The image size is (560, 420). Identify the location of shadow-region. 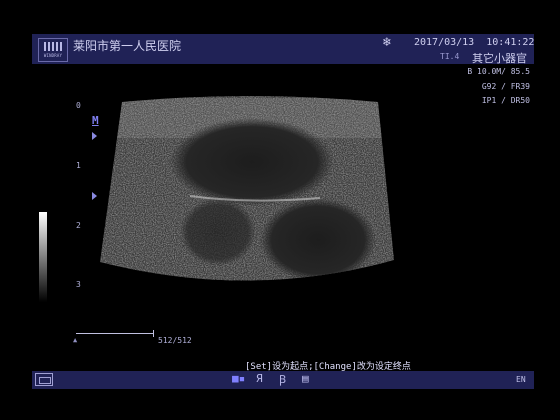
(218, 232).